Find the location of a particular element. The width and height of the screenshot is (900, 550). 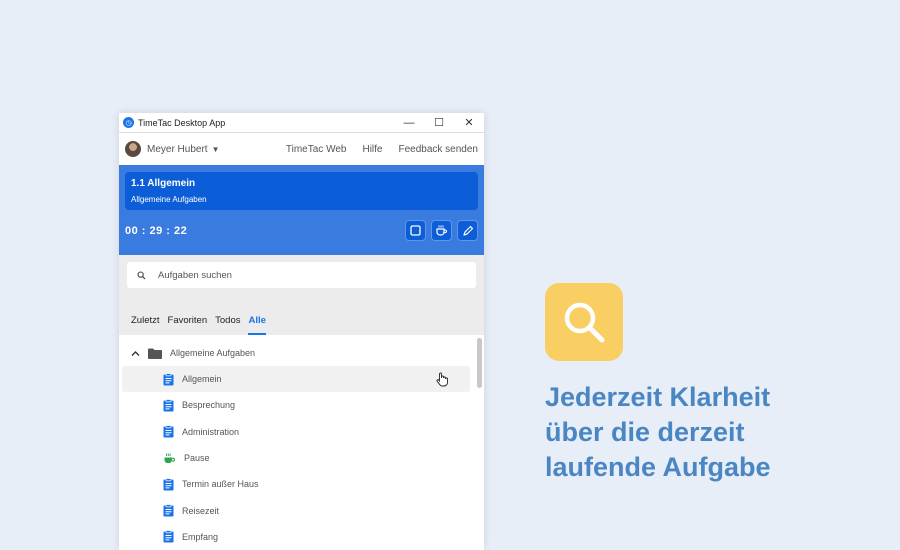

menu-link-timetac-web: TimeTac Web is located at coordinates (316, 149).